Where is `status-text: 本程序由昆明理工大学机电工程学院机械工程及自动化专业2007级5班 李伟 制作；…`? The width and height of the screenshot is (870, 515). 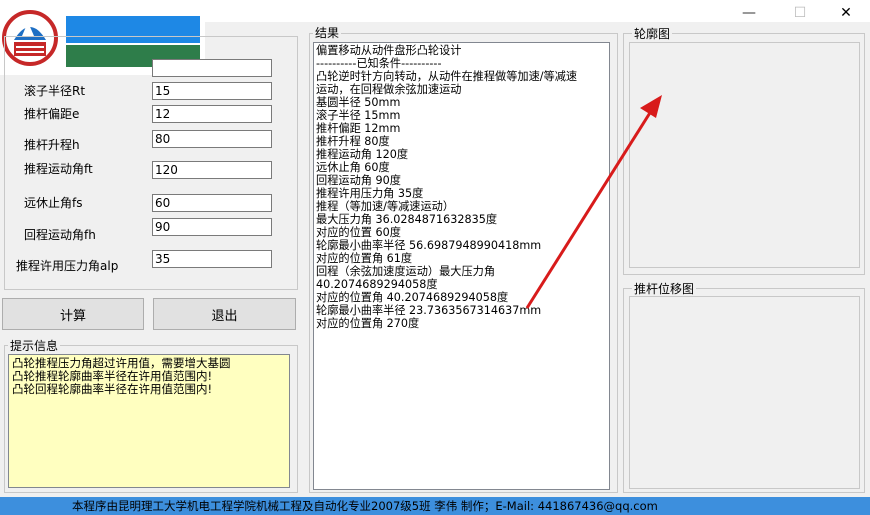
status-text: 本程序由昆明理工大学机电工程学院机械工程及自动化专业2007级5班 李伟 制作；… is located at coordinates (365, 506).